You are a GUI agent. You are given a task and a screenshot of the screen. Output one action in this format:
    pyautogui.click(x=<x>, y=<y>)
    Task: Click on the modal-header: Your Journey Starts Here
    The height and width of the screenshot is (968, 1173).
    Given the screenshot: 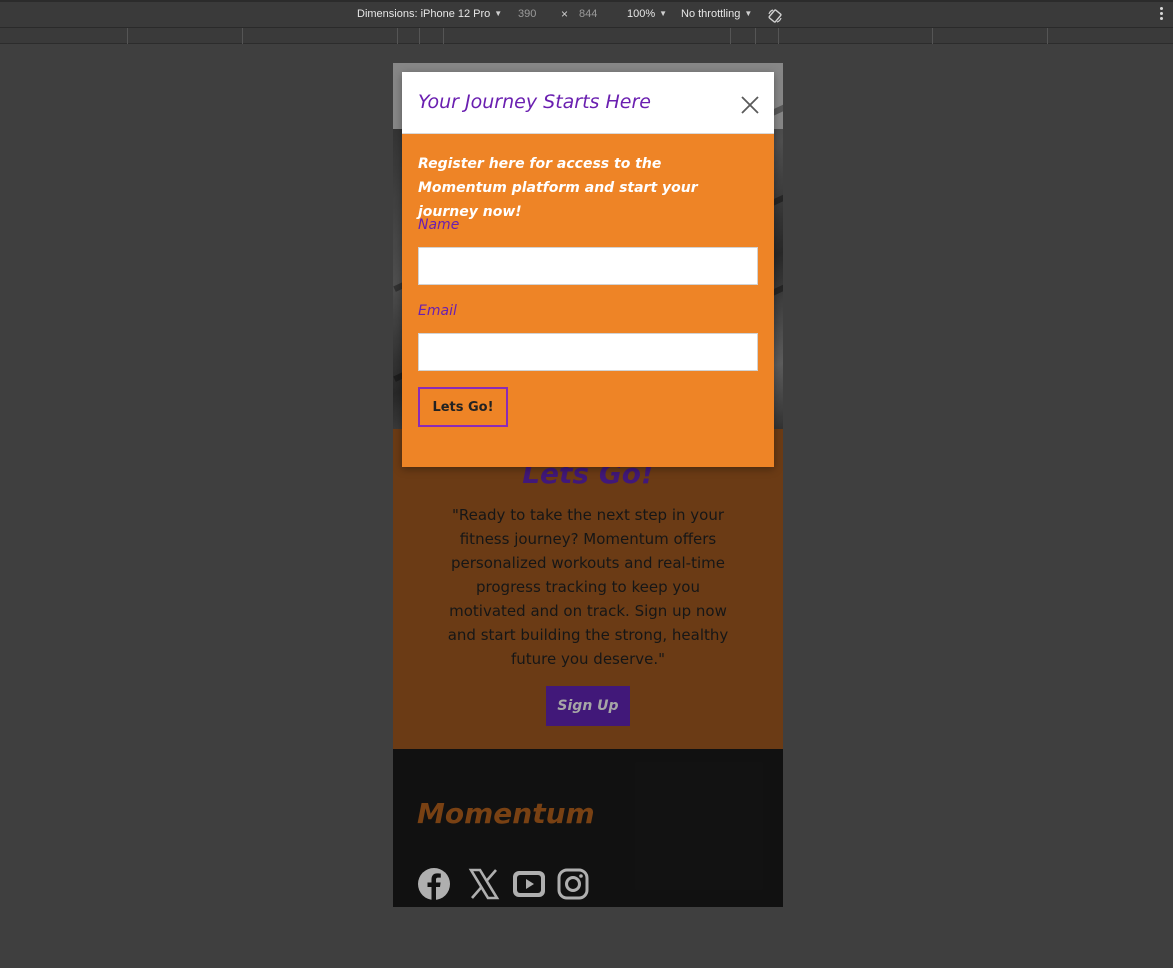 What is the action you would take?
    pyautogui.click(x=588, y=103)
    